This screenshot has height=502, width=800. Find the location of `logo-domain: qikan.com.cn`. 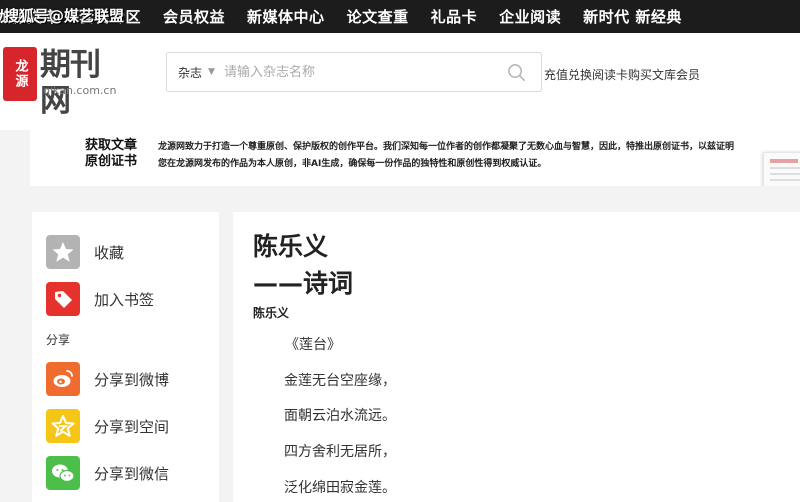

logo-domain: qikan.com.cn is located at coordinates (80, 90).